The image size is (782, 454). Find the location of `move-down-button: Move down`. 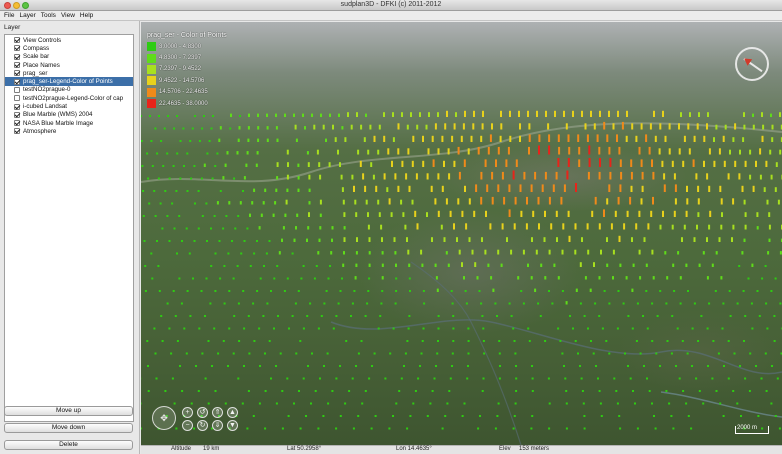

move-down-button: Move down is located at coordinates (68, 428).